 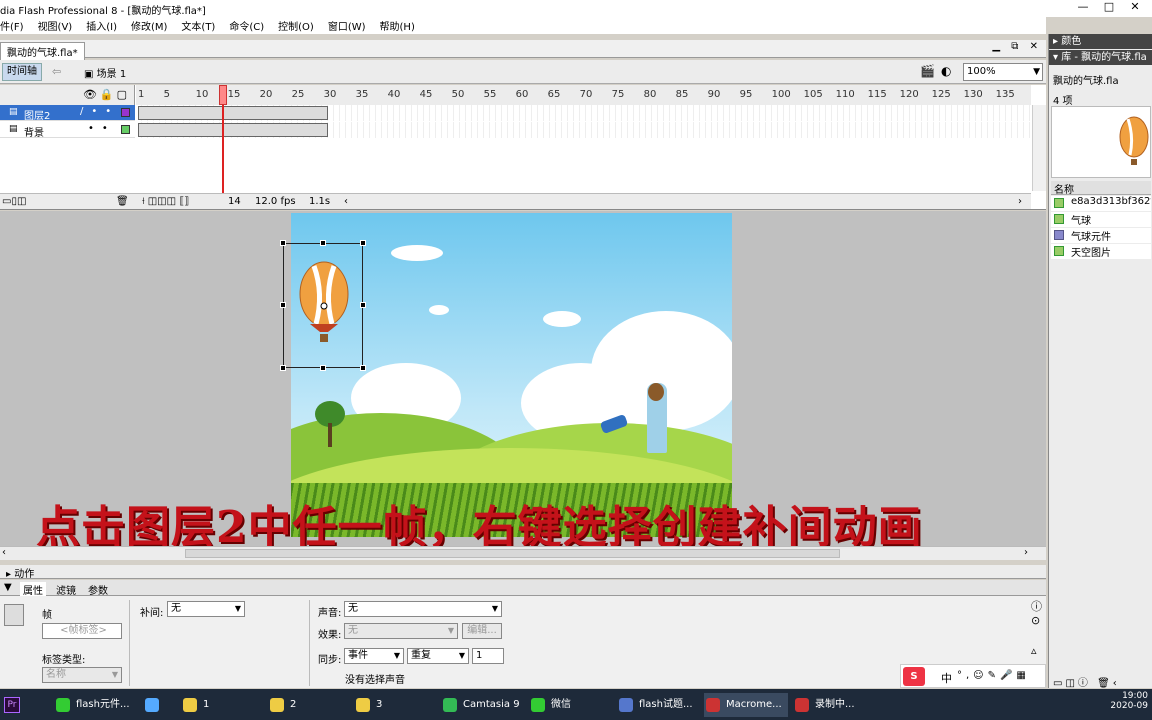 I want to click on taskbar-pr-icon: Pr, so click(x=10, y=705).